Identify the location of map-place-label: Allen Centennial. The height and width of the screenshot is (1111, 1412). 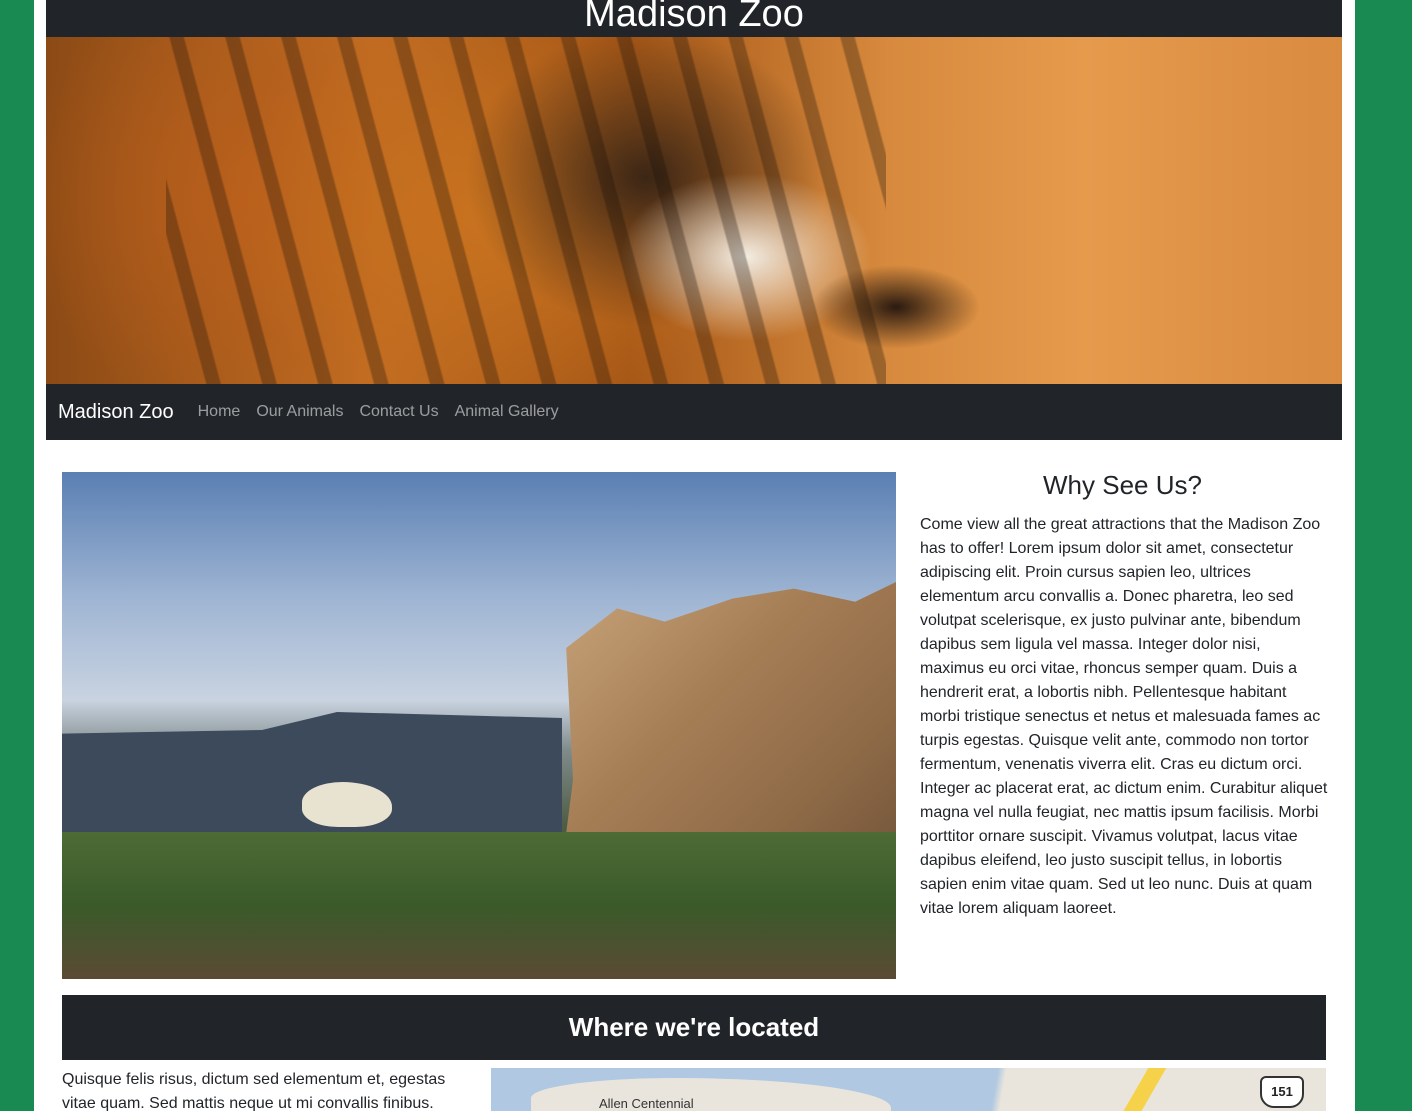
(646, 1103).